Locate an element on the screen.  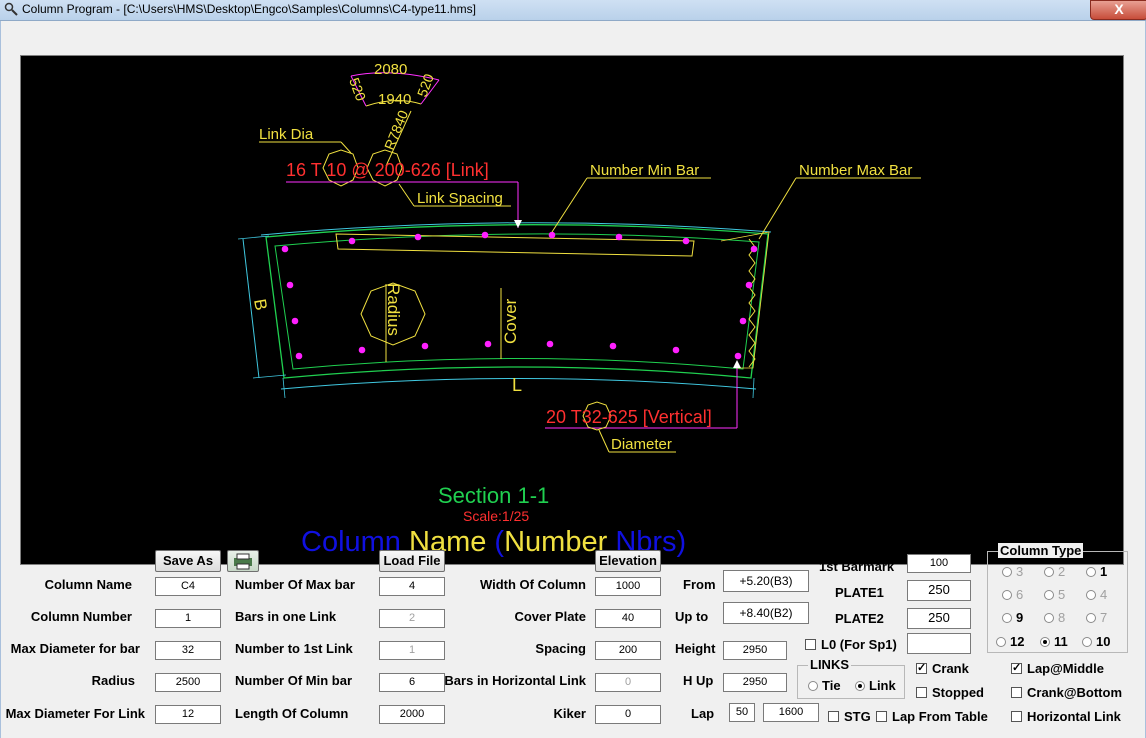
lap-label: Lap is located at coordinates (703, 713).